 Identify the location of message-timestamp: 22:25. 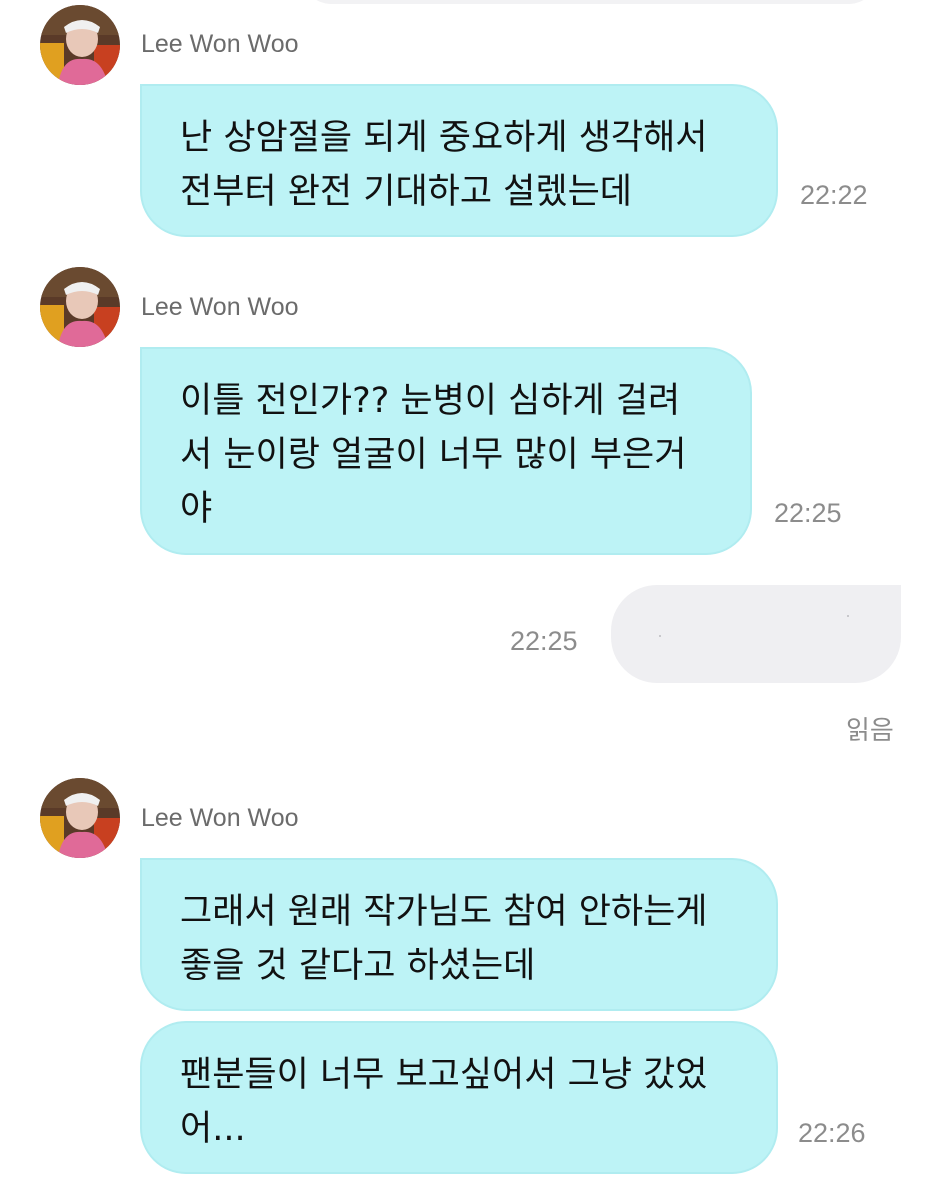
(808, 513).